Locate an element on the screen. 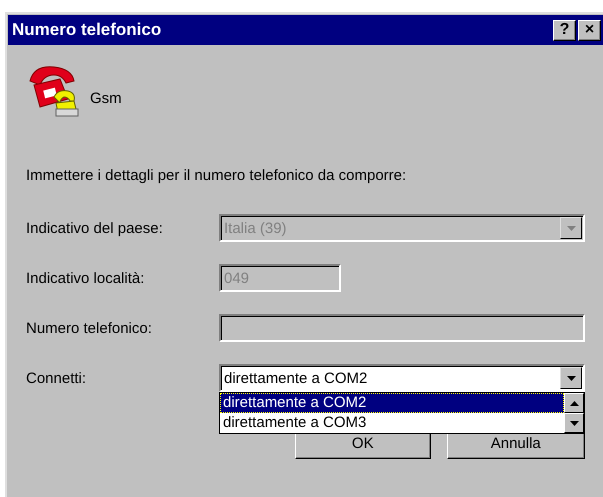 The width and height of the screenshot is (603, 497). field-label: Connetti: is located at coordinates (57, 378).